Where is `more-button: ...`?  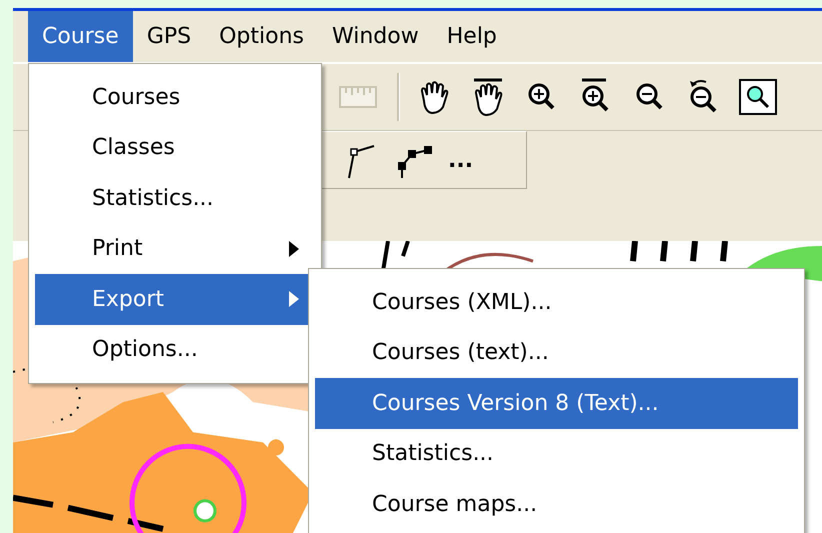 more-button: ... is located at coordinates (461, 160).